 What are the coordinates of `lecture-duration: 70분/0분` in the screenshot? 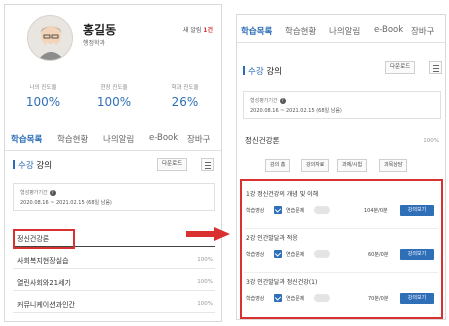 It's located at (378, 299).